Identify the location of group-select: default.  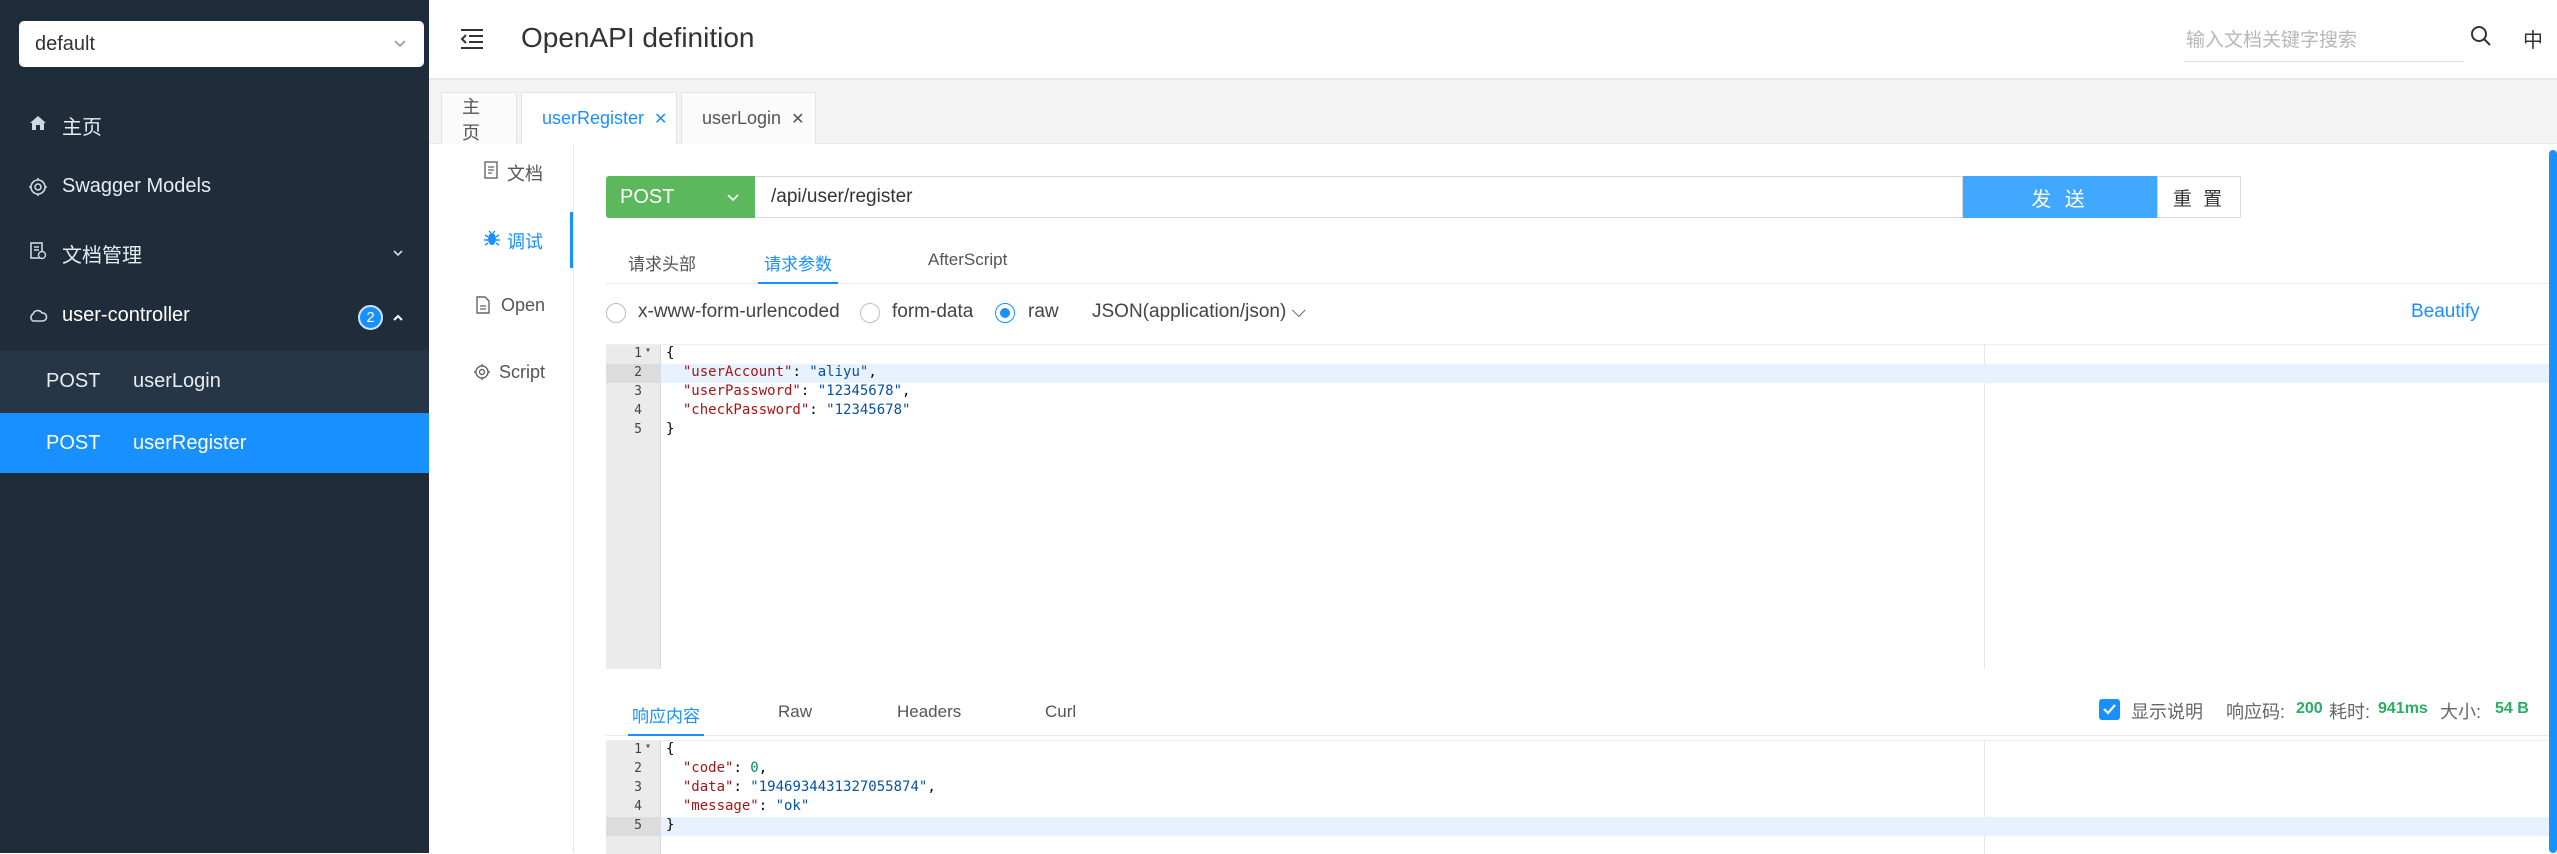
(221, 44).